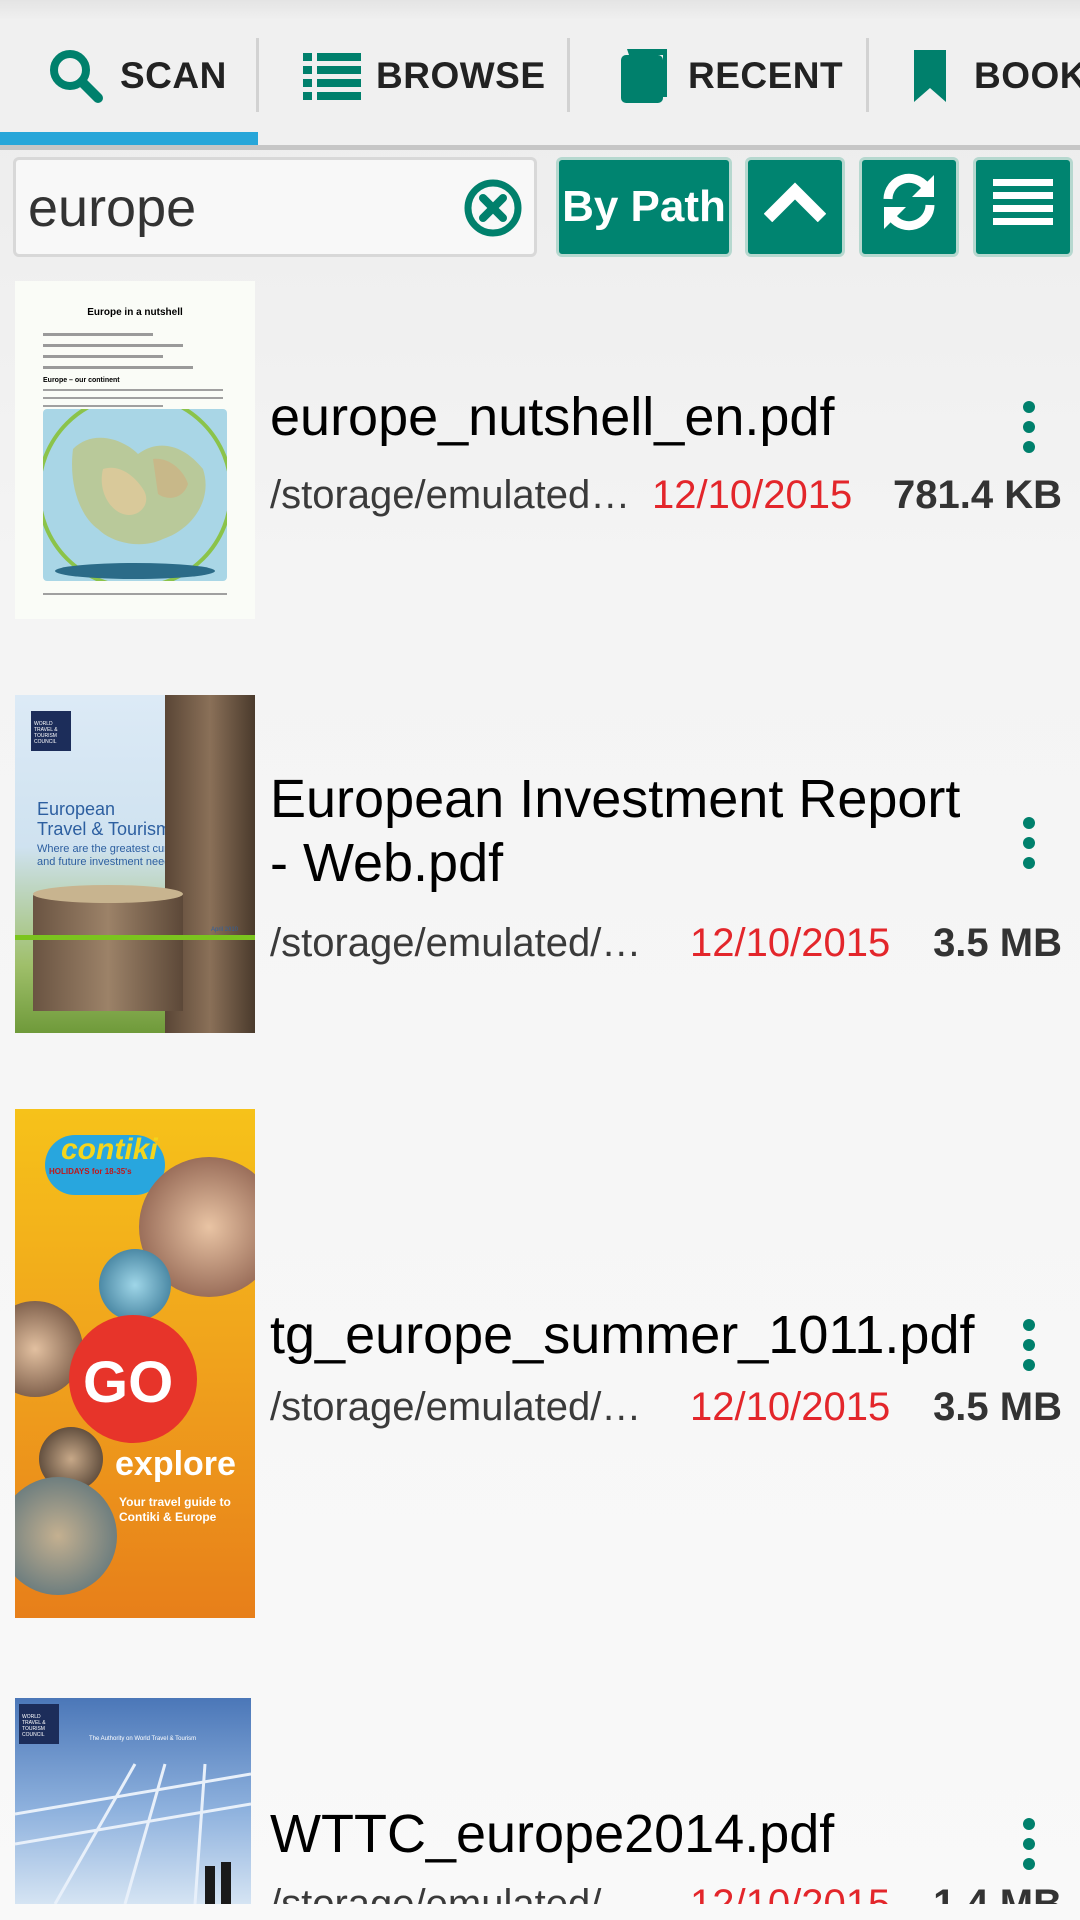 The height and width of the screenshot is (1920, 1080). What do you see at coordinates (81, 380) in the screenshot?
I see `thumbnail-text: Europe – our continent` at bounding box center [81, 380].